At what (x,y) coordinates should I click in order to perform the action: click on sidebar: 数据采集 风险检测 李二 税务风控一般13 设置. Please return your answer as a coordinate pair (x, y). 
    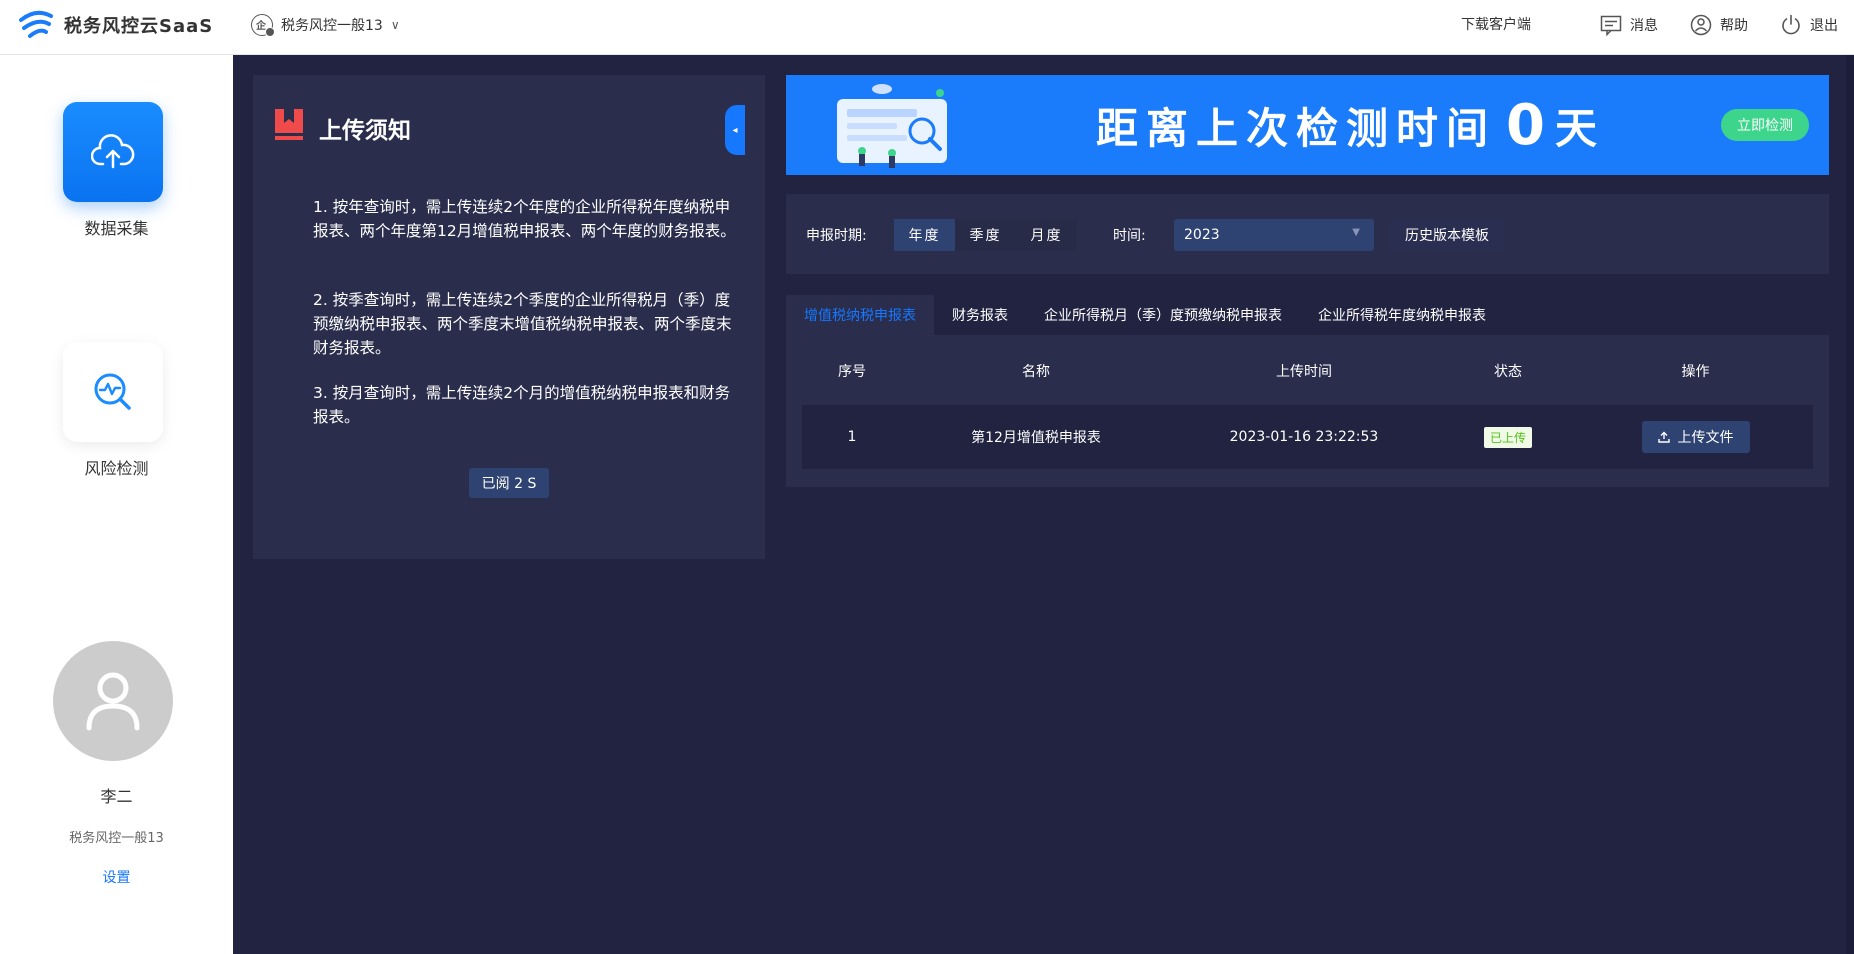
    Looking at the image, I should click on (116, 504).